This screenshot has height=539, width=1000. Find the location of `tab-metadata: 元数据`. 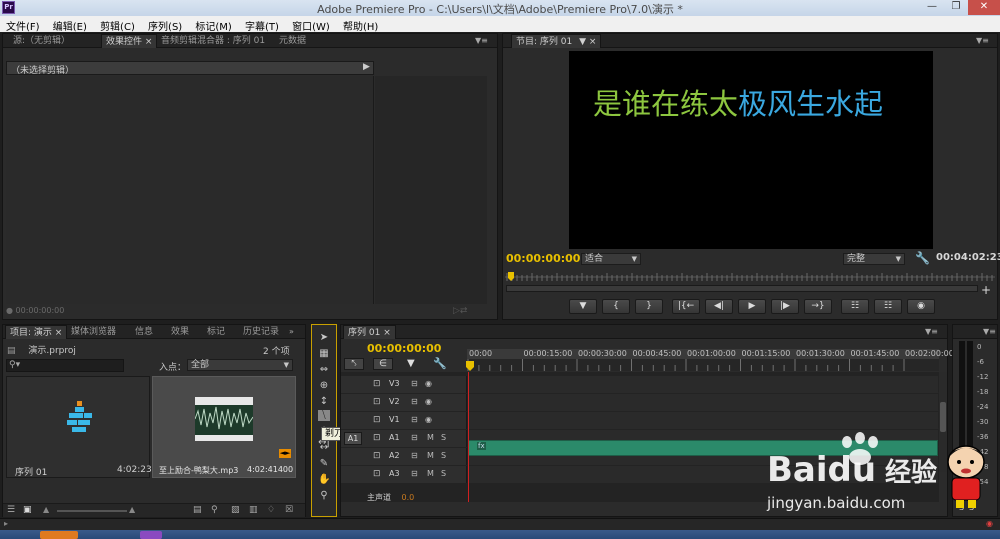

tab-metadata: 元数据 is located at coordinates (292, 41).